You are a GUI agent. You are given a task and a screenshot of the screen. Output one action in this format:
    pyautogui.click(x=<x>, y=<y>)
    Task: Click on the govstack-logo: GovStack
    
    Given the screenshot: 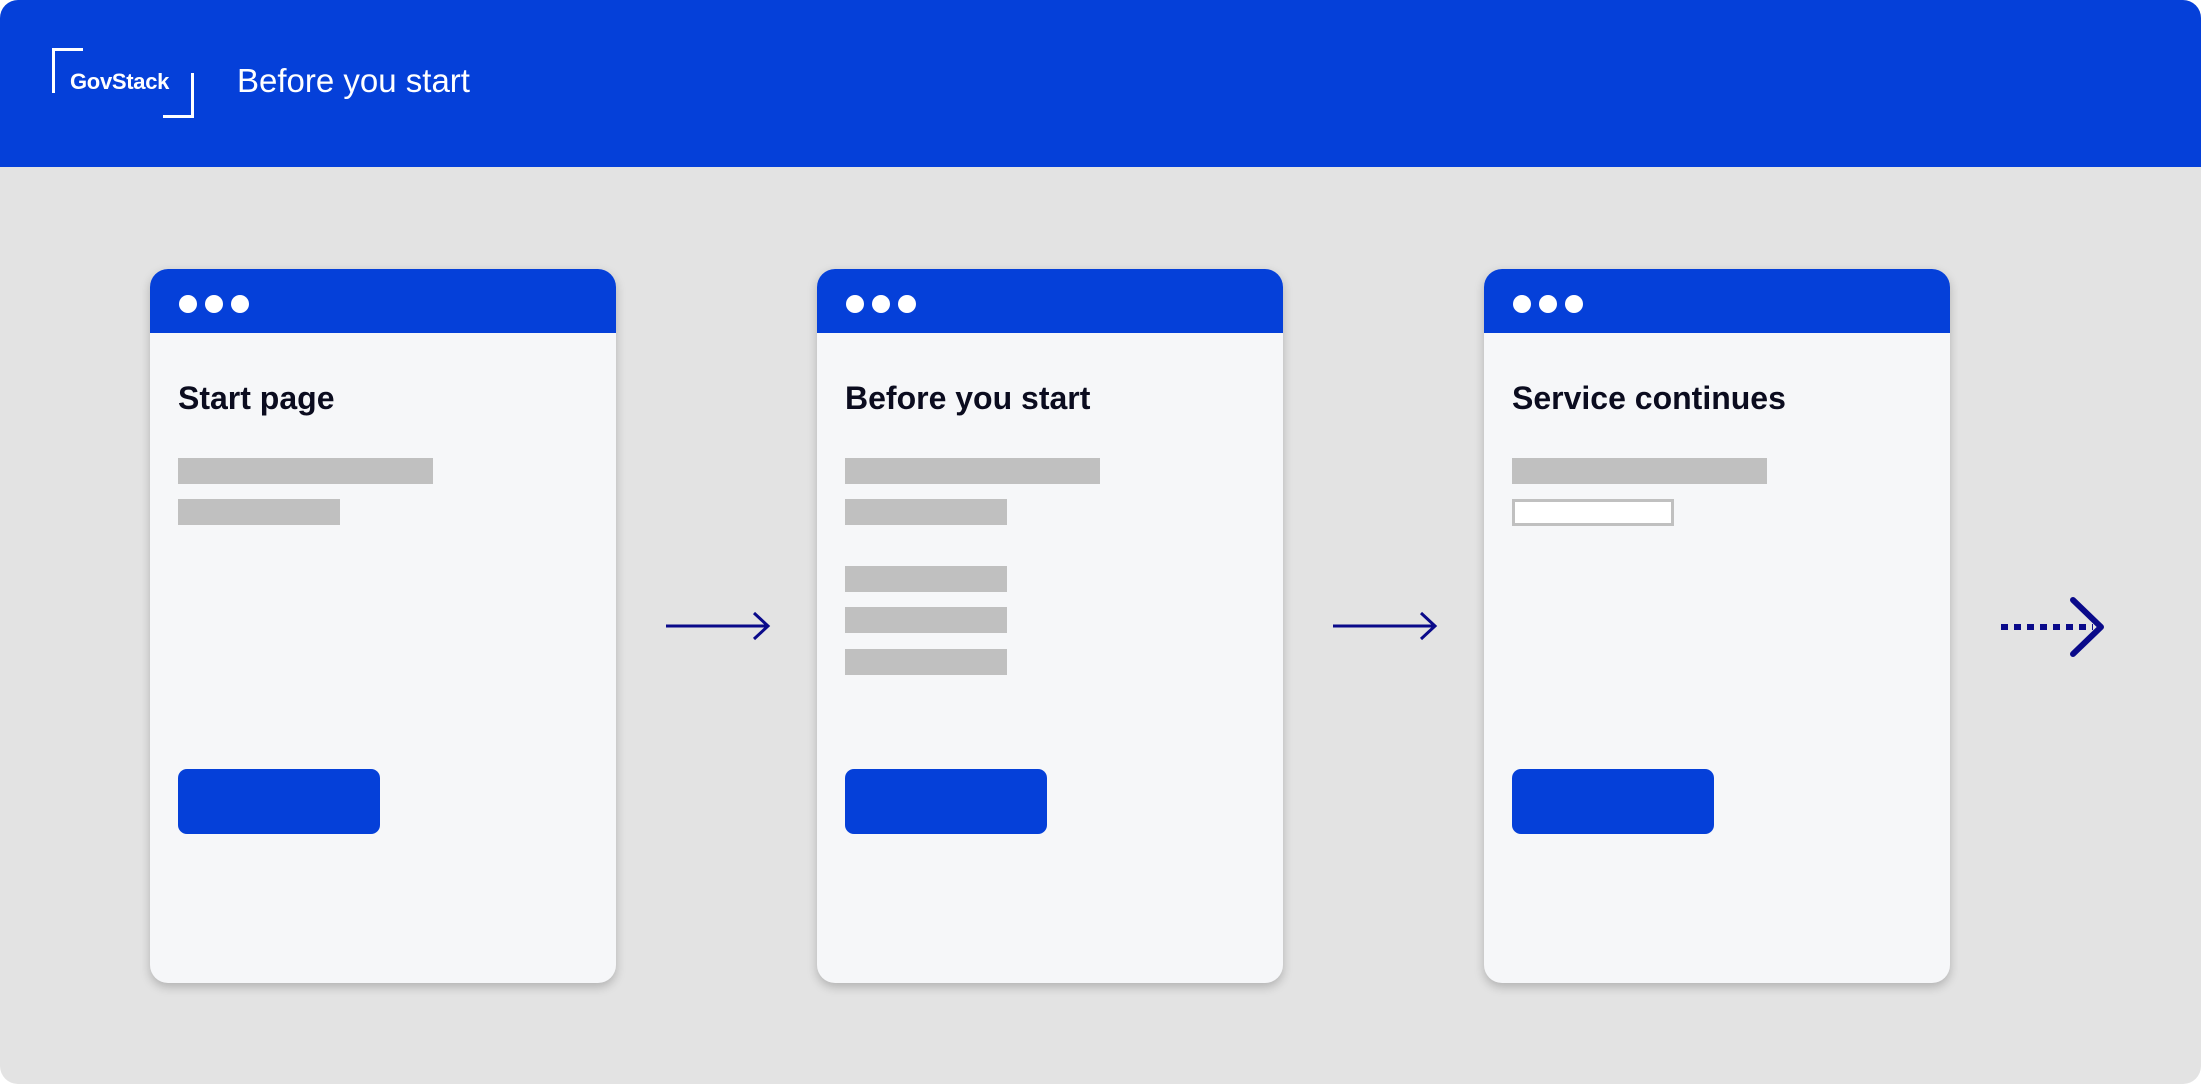 What is the action you would take?
    pyautogui.click(x=123, y=83)
    